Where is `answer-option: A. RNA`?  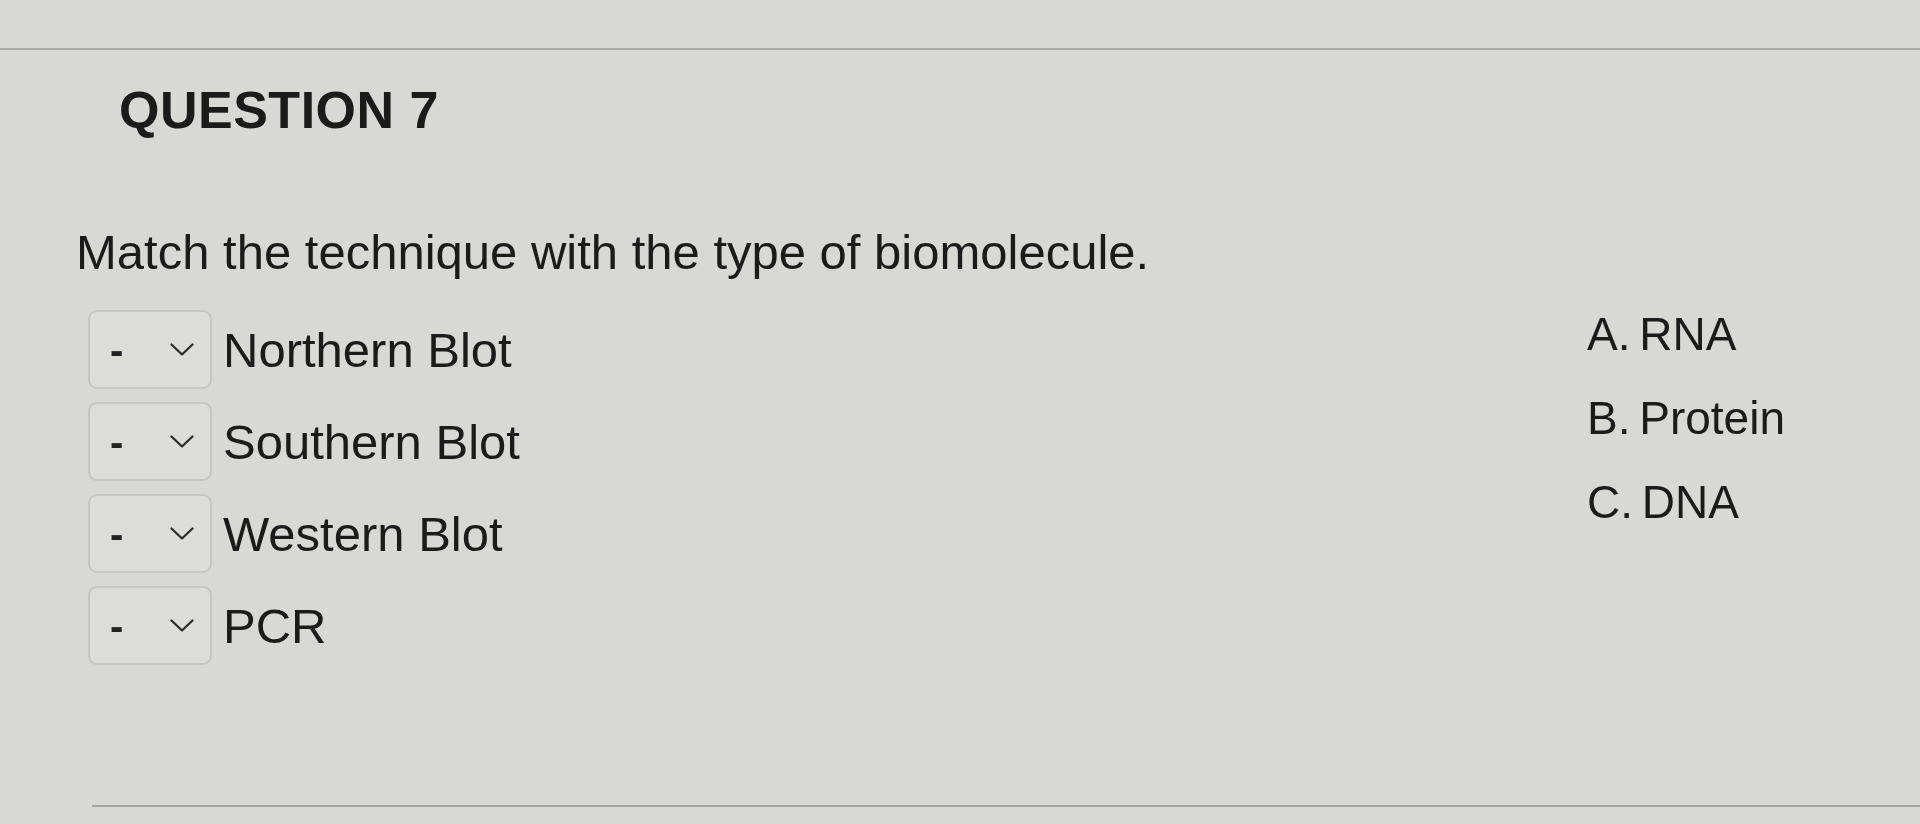
answer-option: A. RNA is located at coordinates (1662, 334).